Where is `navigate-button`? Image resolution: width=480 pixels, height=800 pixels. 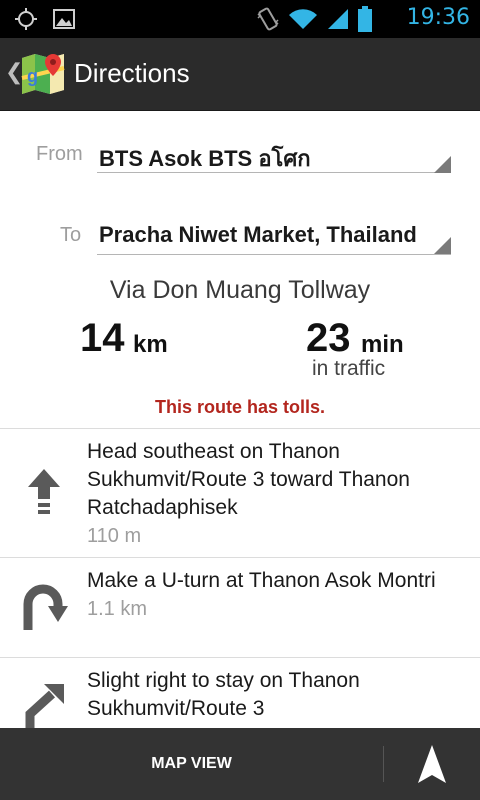 navigate-button is located at coordinates (432, 764).